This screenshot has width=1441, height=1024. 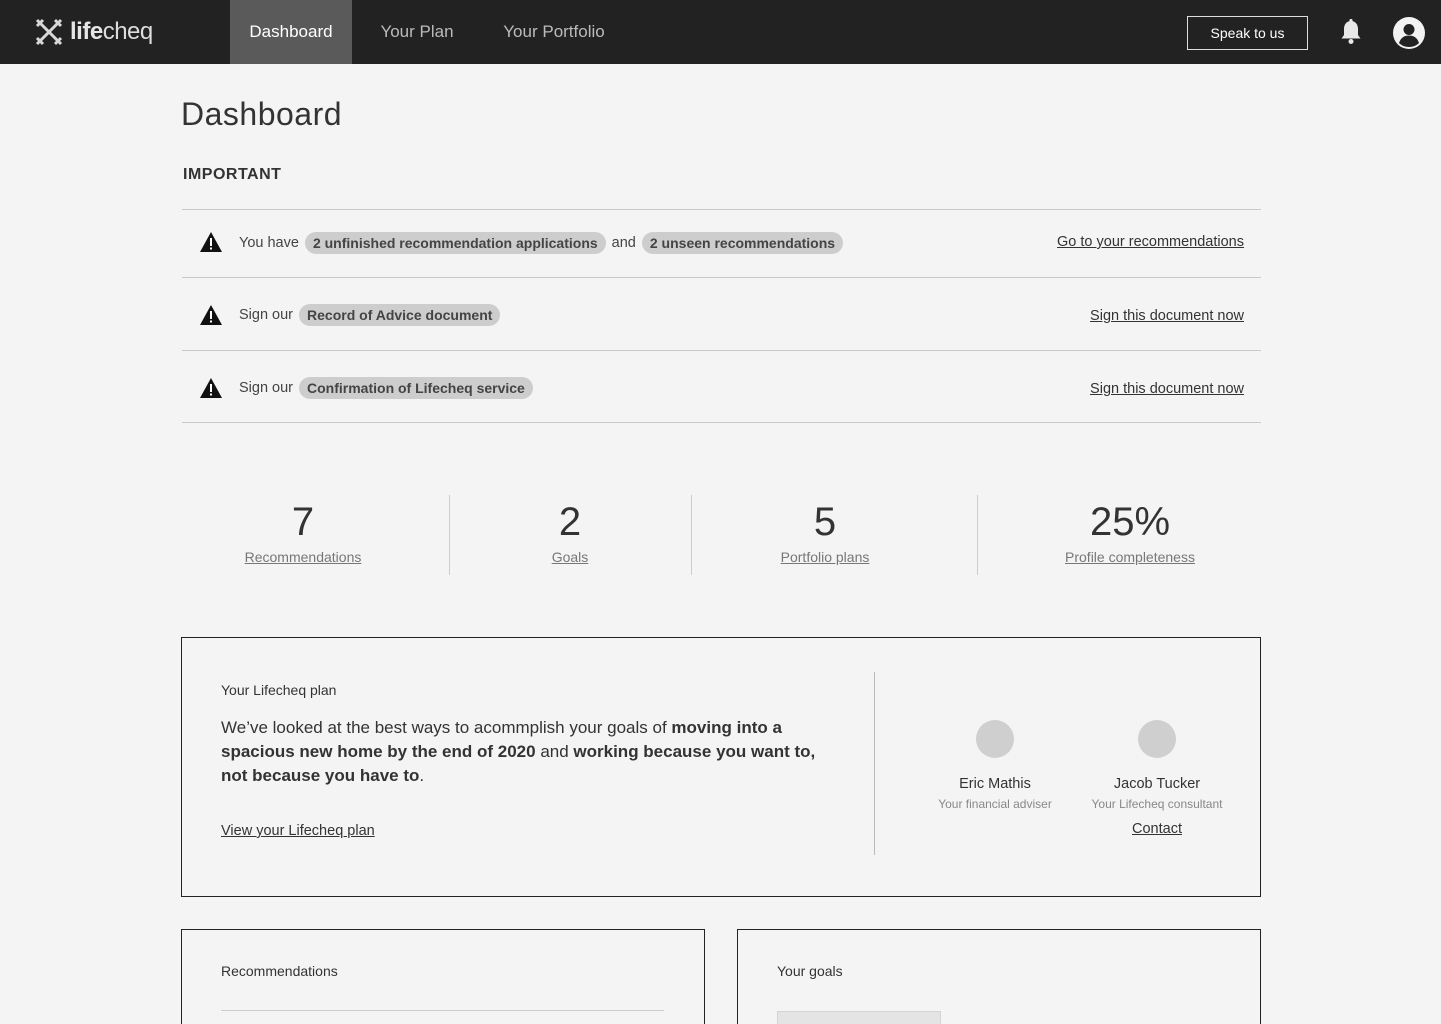 What do you see at coordinates (455, 243) in the screenshot?
I see `alert-pill-unfinished-applications: 2 unfinished recommendation applications` at bounding box center [455, 243].